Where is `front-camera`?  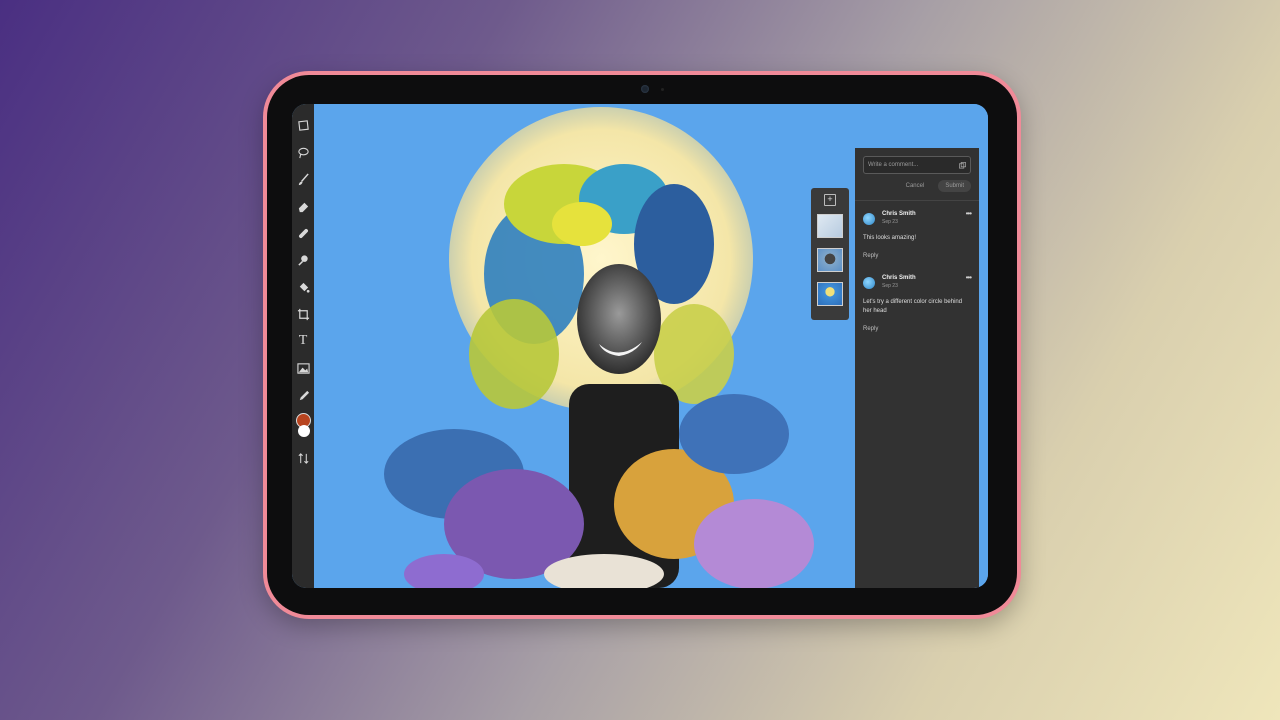 front-camera is located at coordinates (645, 89).